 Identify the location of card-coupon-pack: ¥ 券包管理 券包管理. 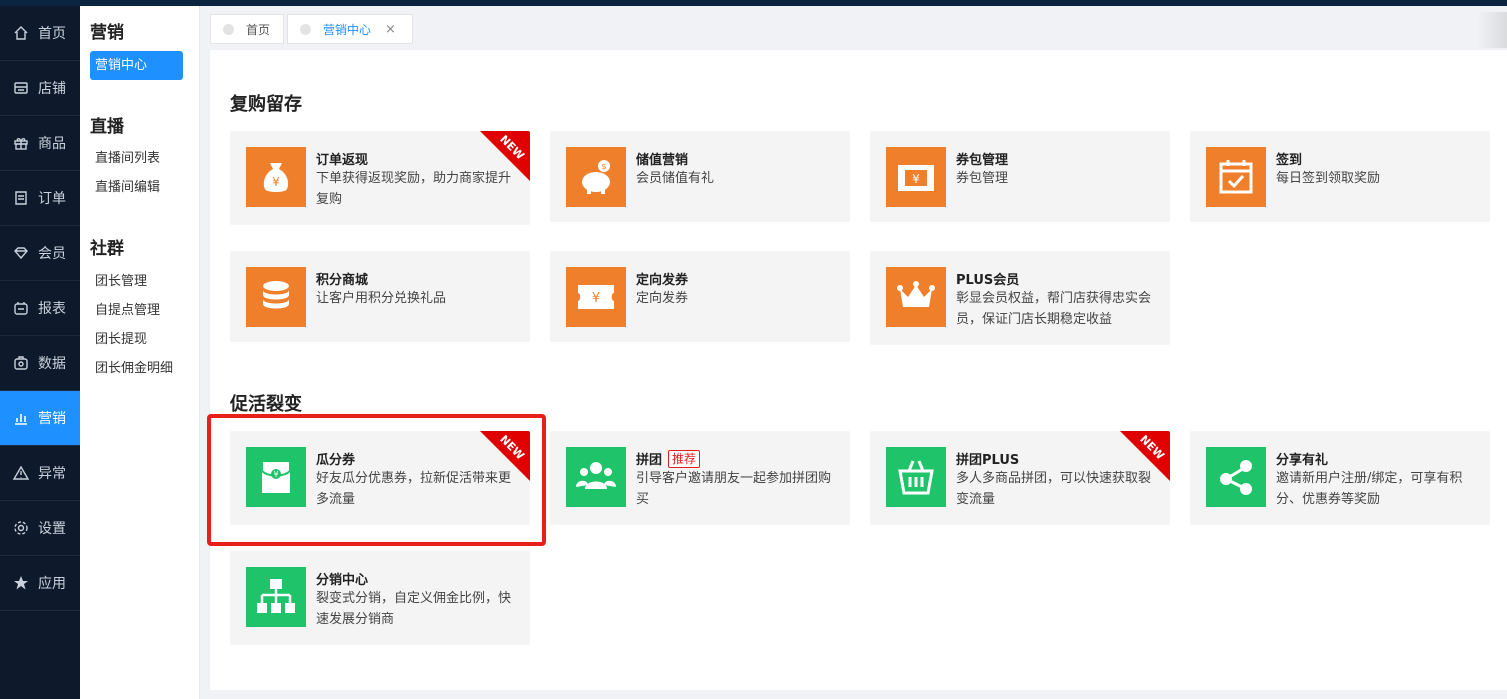
(1020, 176).